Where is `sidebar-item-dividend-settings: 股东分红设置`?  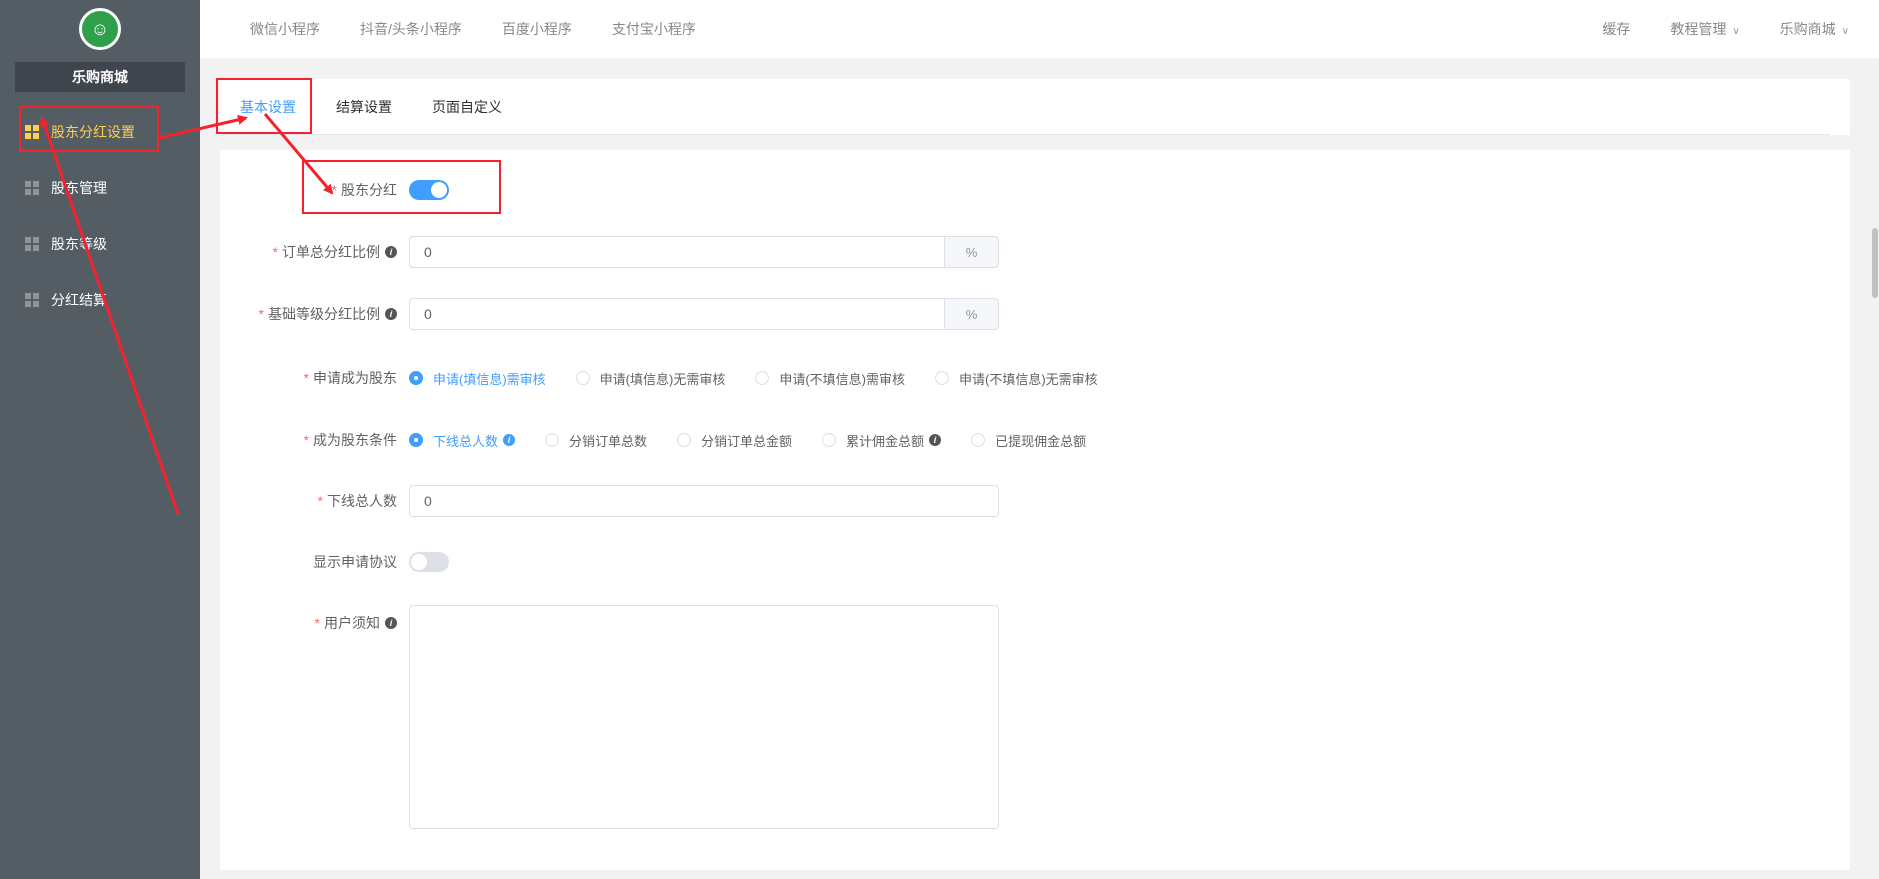 sidebar-item-dividend-settings: 股东分红设置 is located at coordinates (100, 132).